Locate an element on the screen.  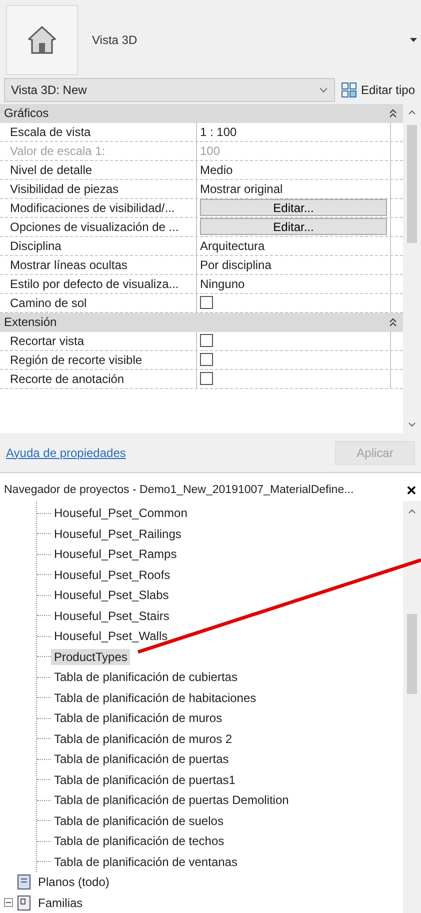
grid-icon is located at coordinates (348, 90).